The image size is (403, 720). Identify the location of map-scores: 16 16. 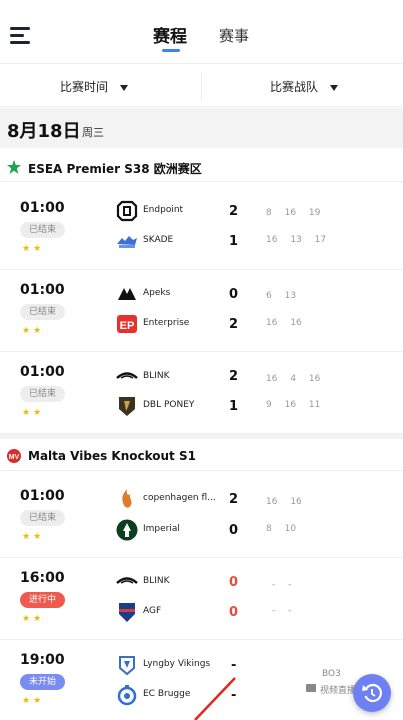
(284, 323).